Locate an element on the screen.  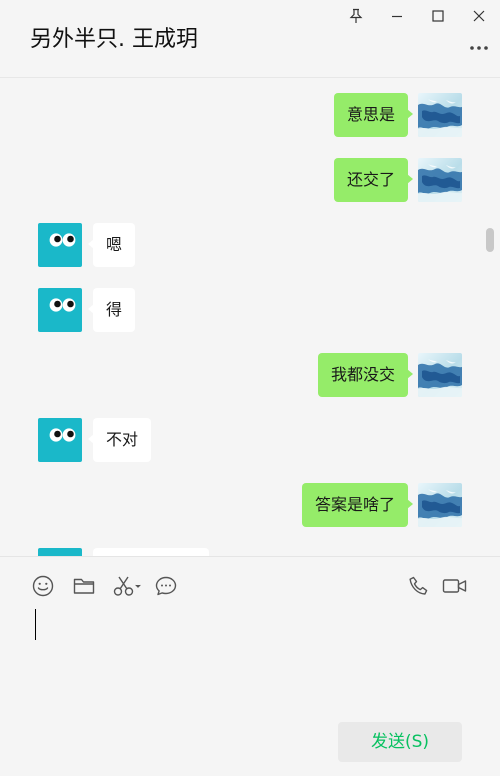
message-bubble: 嗯 is located at coordinates (111, 245).